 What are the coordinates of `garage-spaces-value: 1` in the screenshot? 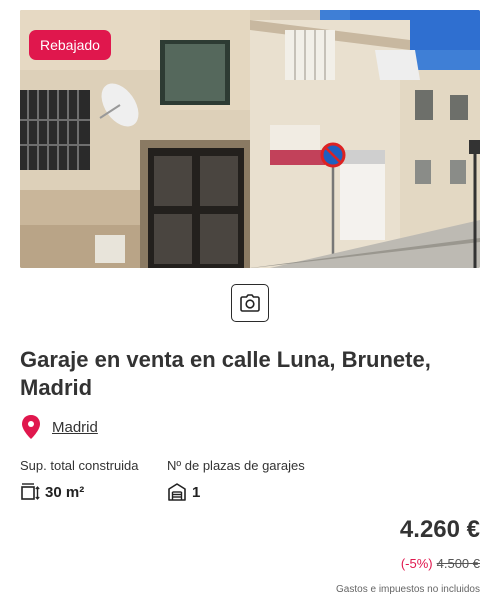 It's located at (196, 492).